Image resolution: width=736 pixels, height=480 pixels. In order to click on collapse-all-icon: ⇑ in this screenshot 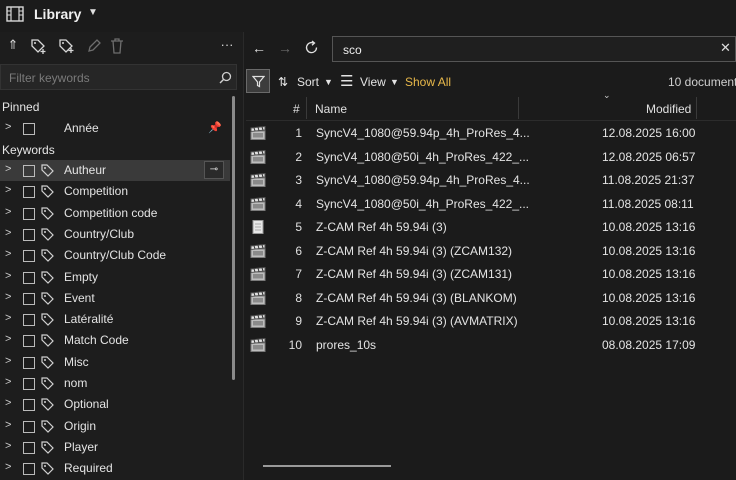, I will do `click(13, 45)`.